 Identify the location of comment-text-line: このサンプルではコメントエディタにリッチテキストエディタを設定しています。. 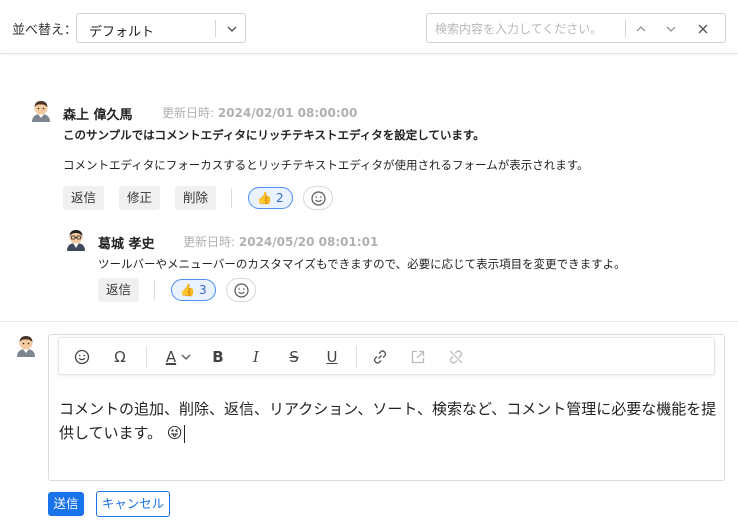
(274, 135).